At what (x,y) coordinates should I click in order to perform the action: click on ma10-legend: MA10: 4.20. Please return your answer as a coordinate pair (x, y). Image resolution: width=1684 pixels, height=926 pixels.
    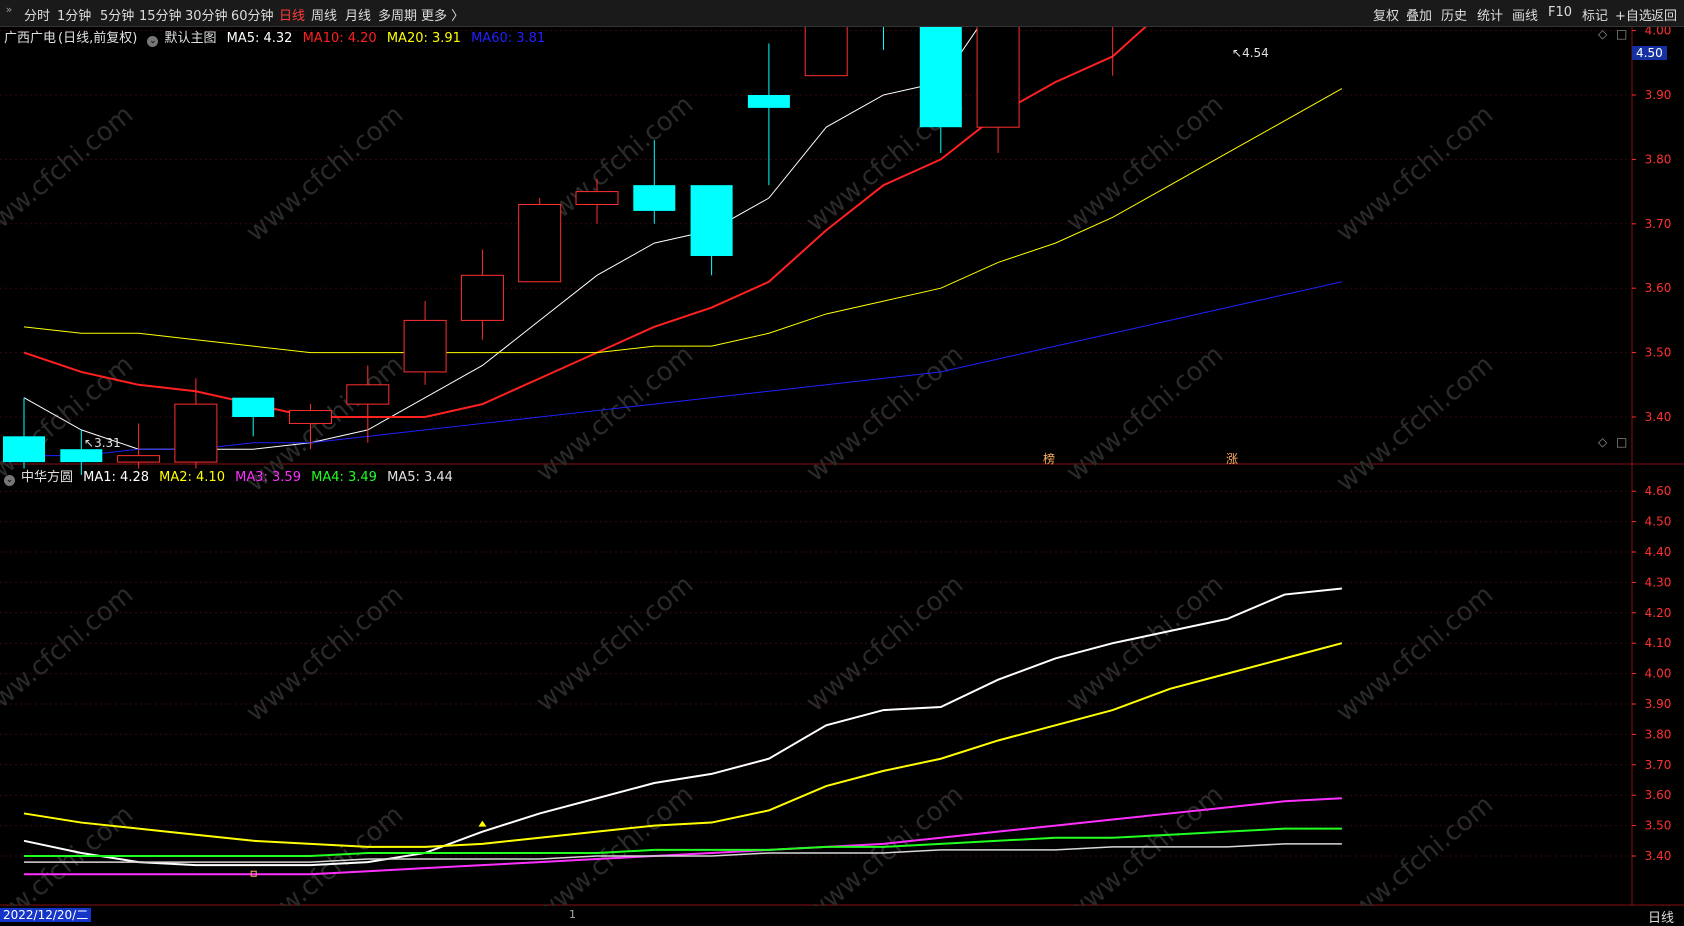
    Looking at the image, I should click on (339, 38).